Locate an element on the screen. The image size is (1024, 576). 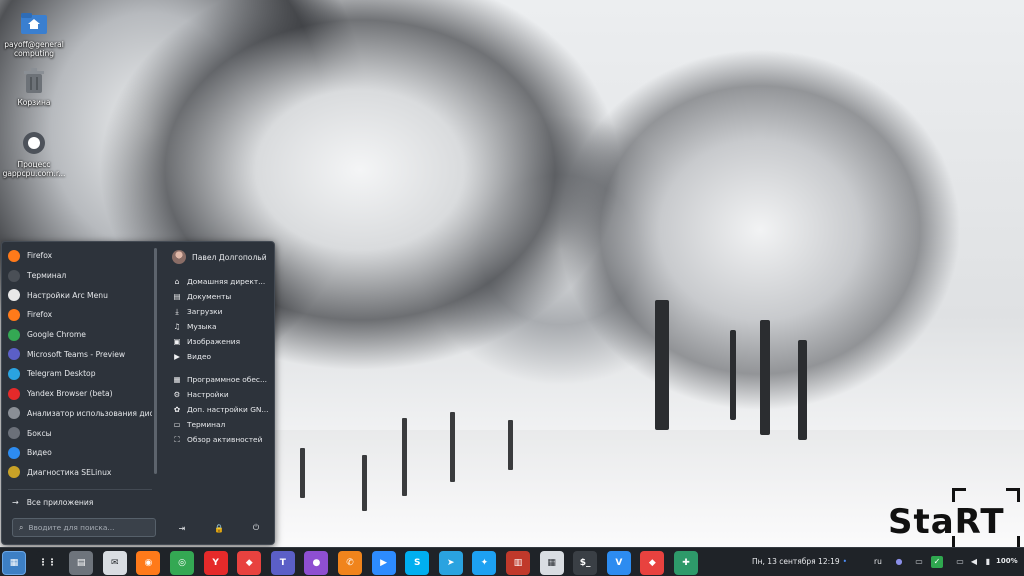
all-apps-button: → Все приложения is located at coordinates (52, 502).